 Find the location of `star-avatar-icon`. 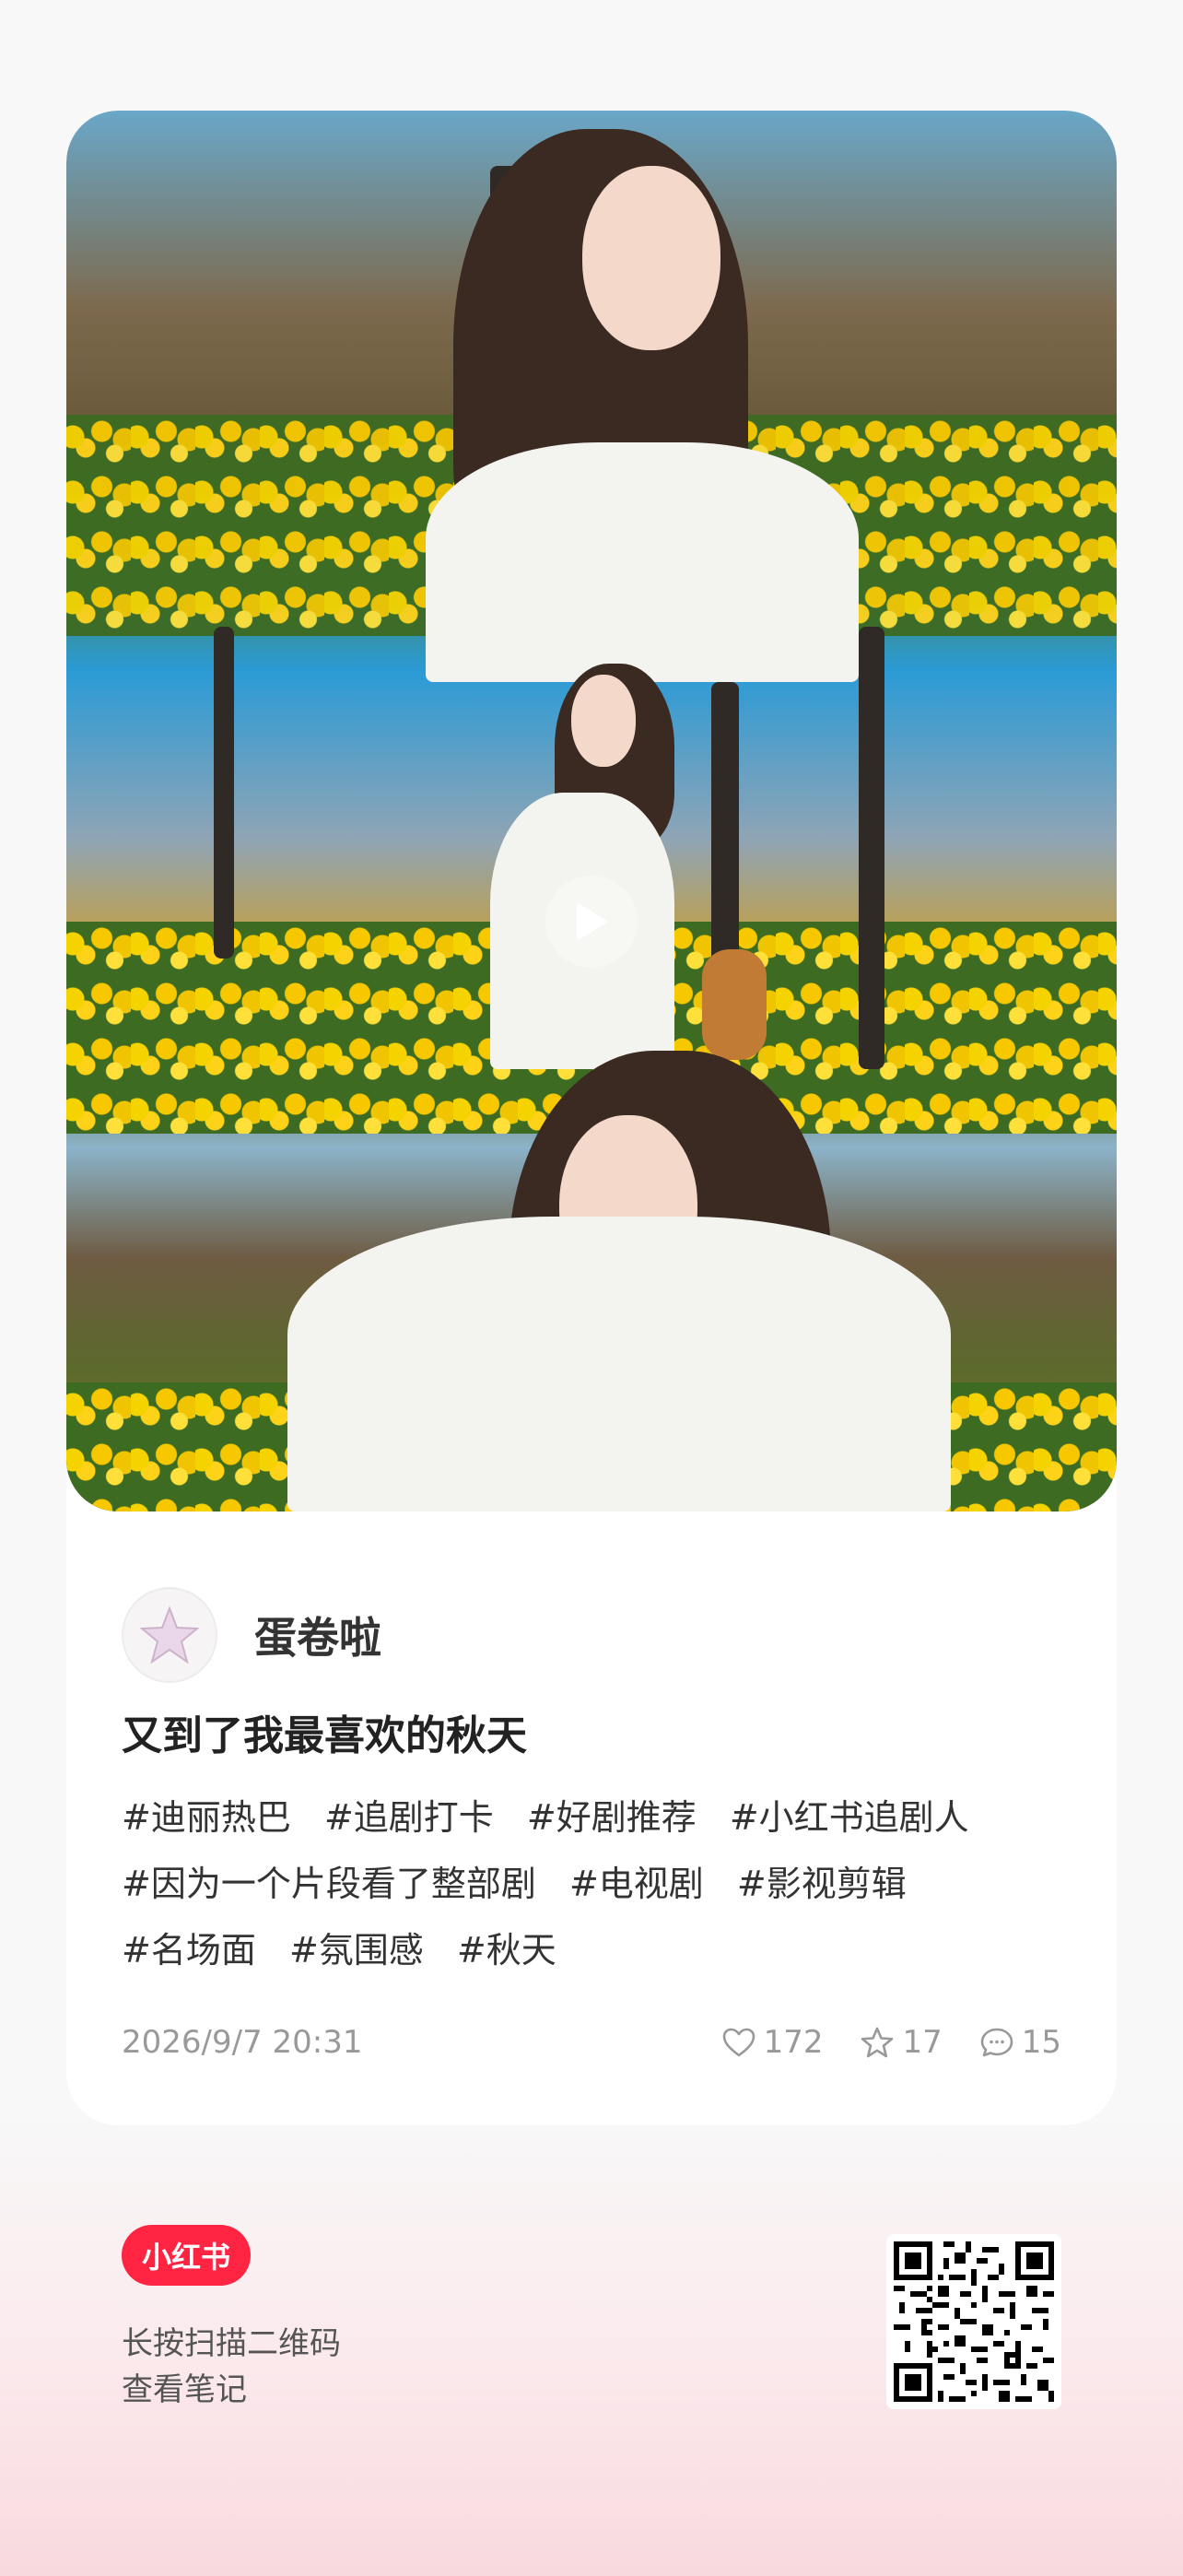

star-avatar-icon is located at coordinates (169, 1635).